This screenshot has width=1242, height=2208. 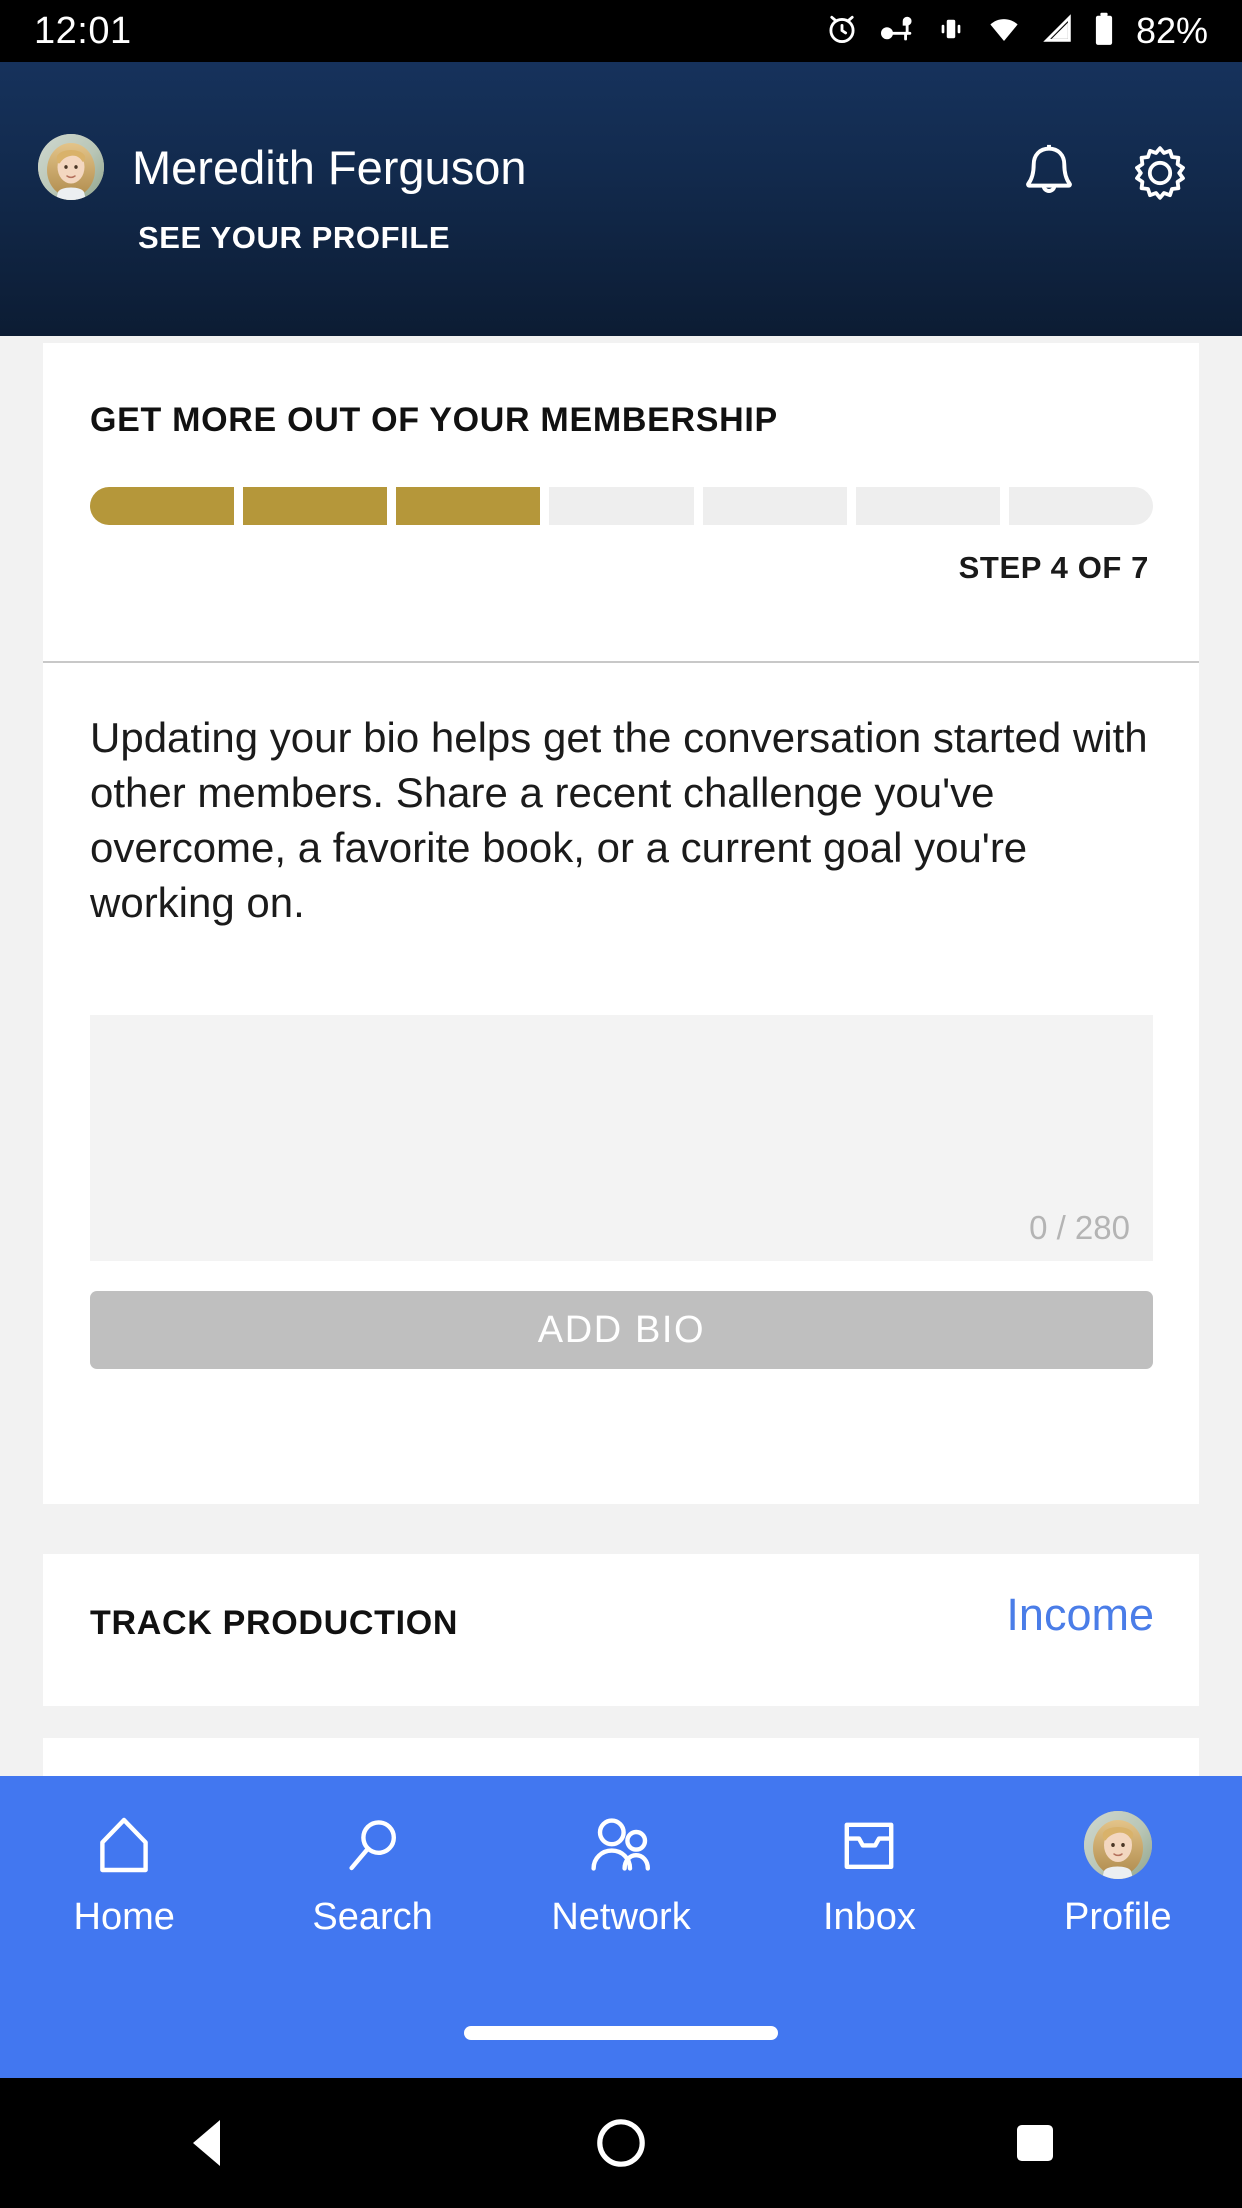 I want to click on gear-icon, so click(x=1160, y=175).